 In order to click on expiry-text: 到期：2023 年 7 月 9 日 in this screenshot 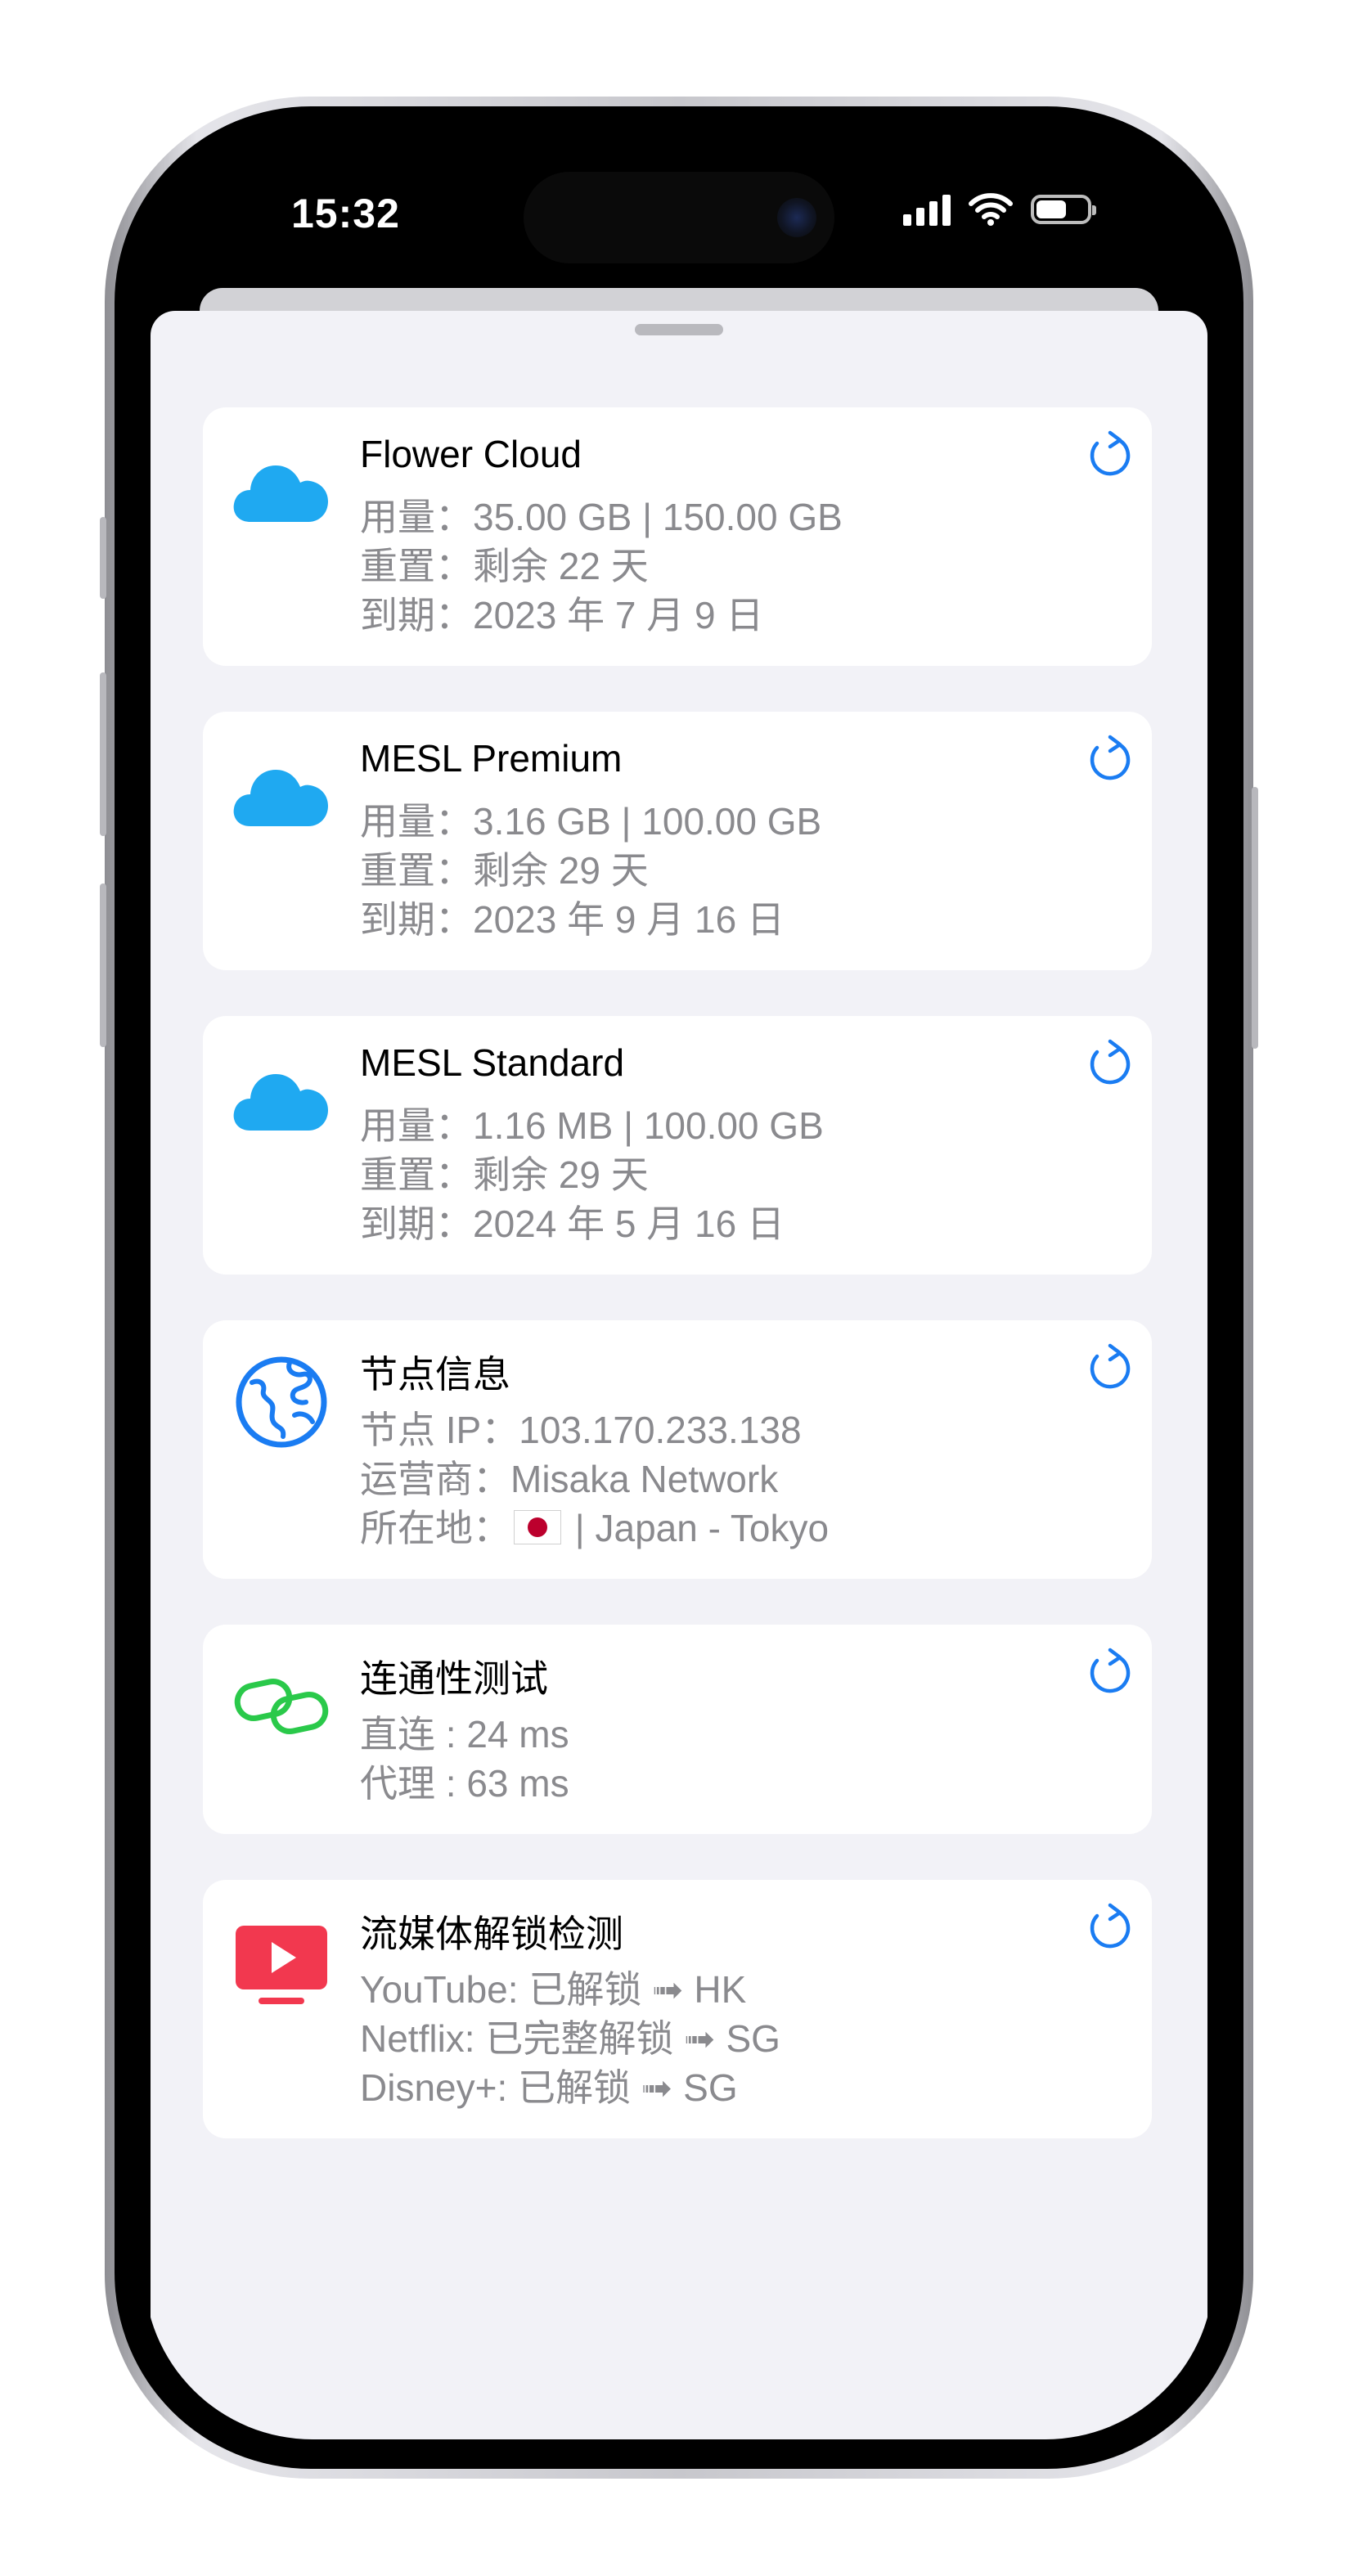, I will do `click(562, 615)`.